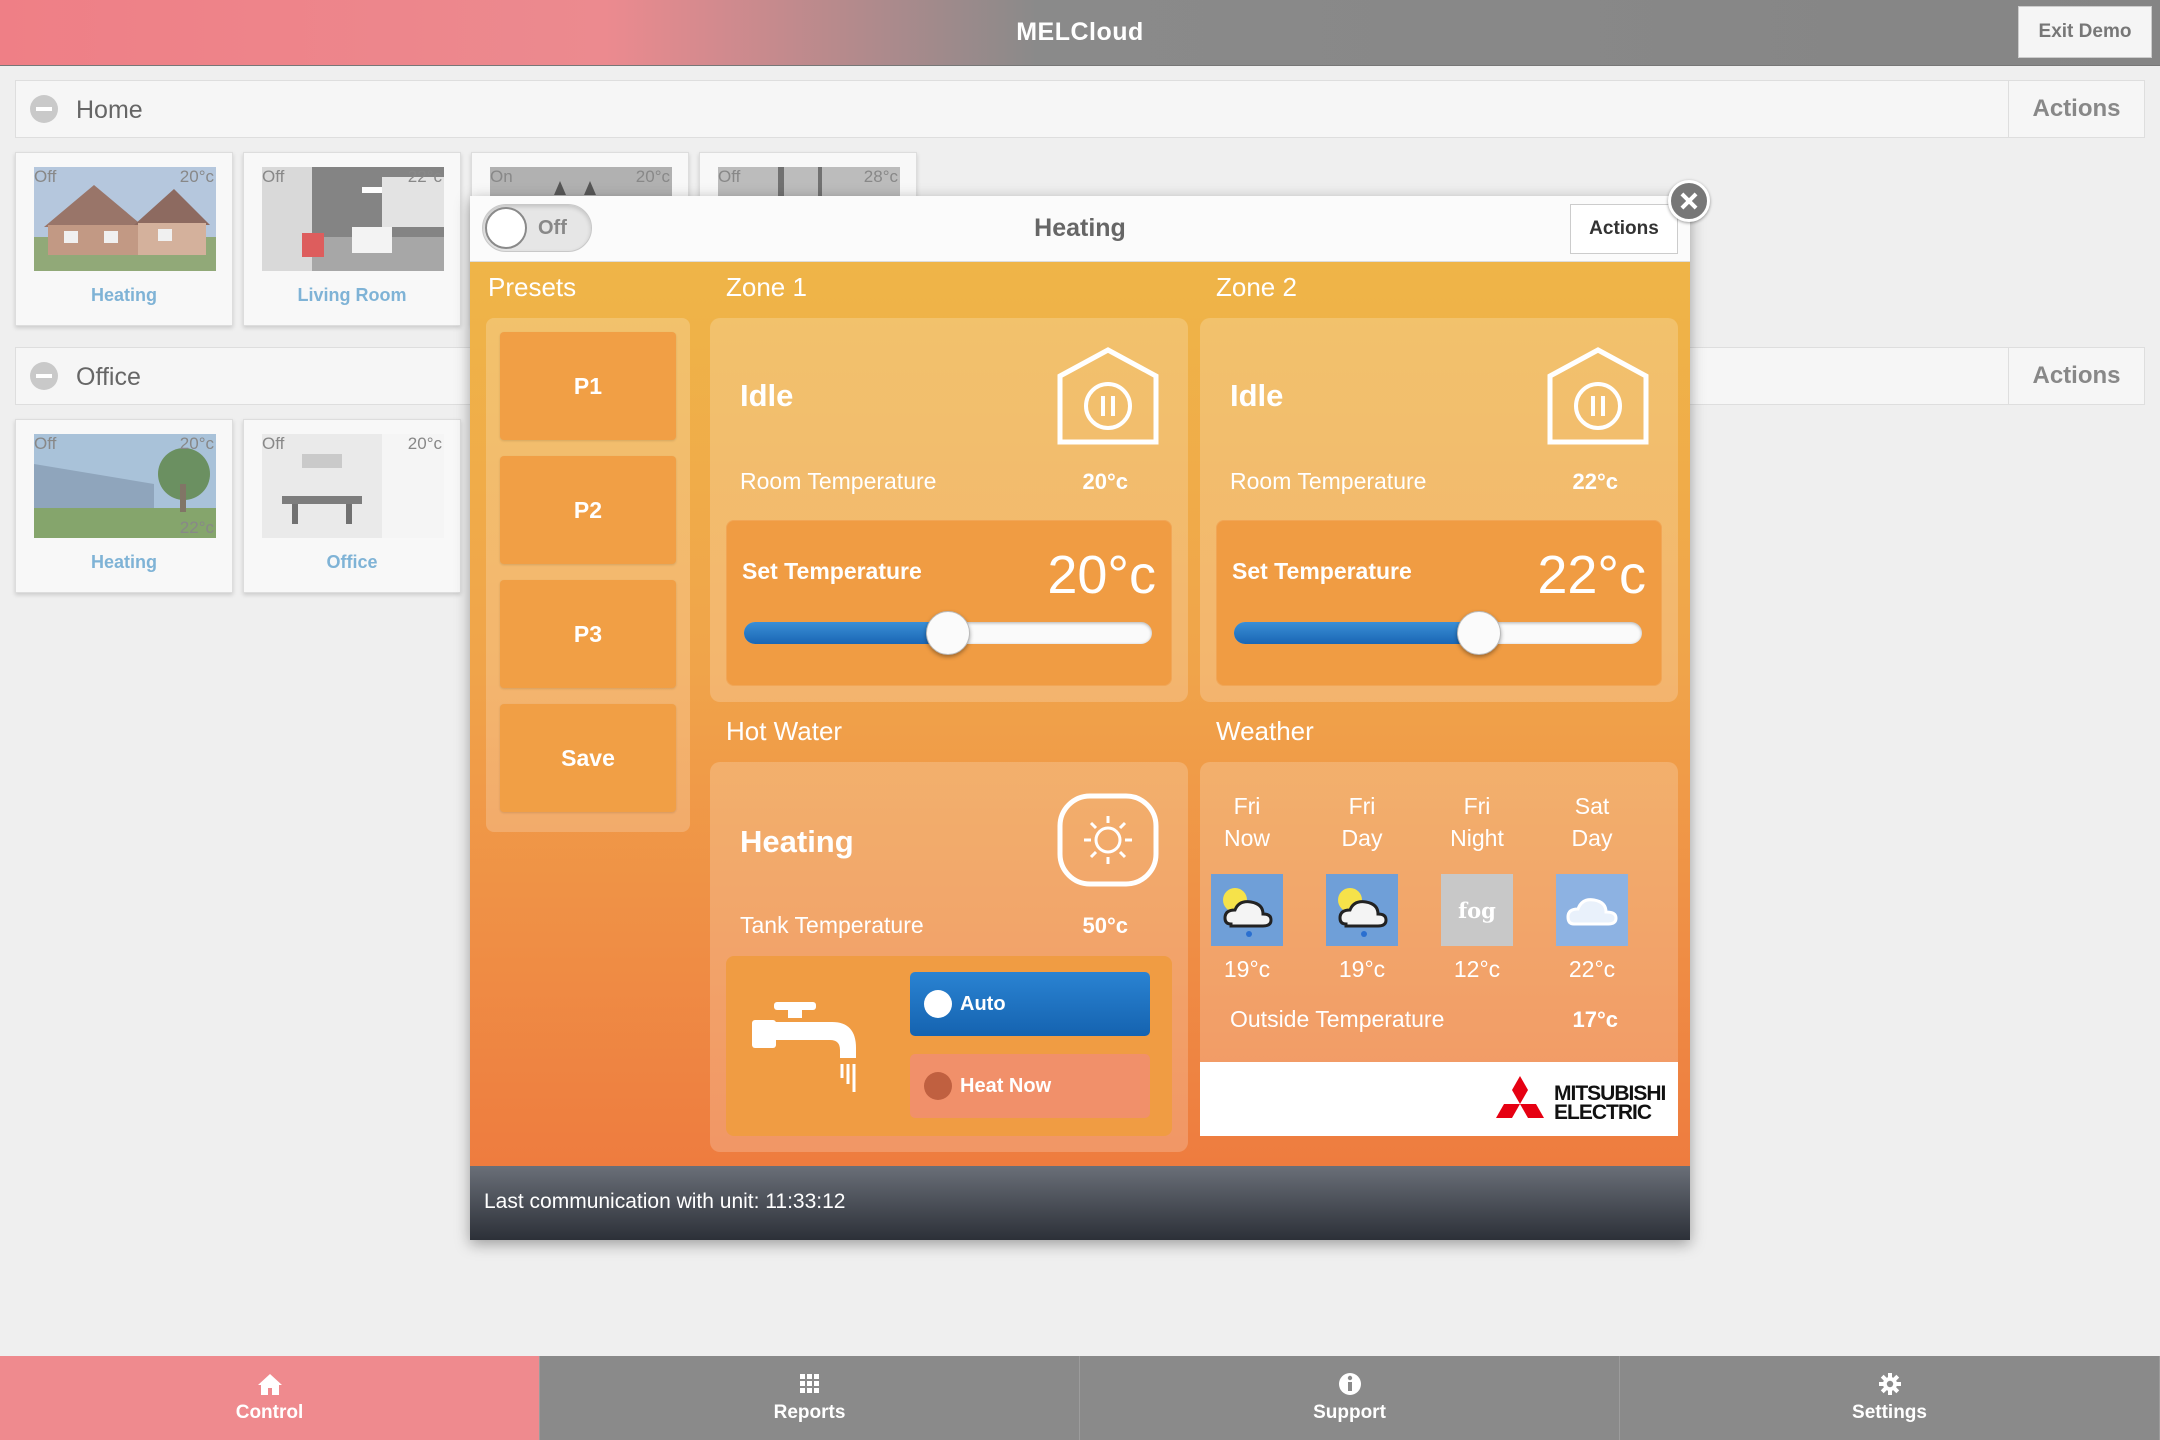  What do you see at coordinates (949, 1046) in the screenshot?
I see `hot-water-controls: Auto Heat Now` at bounding box center [949, 1046].